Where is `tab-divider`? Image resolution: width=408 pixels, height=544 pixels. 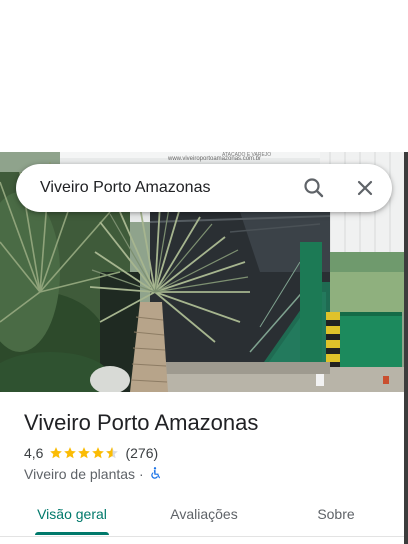 tab-divider is located at coordinates (202, 536).